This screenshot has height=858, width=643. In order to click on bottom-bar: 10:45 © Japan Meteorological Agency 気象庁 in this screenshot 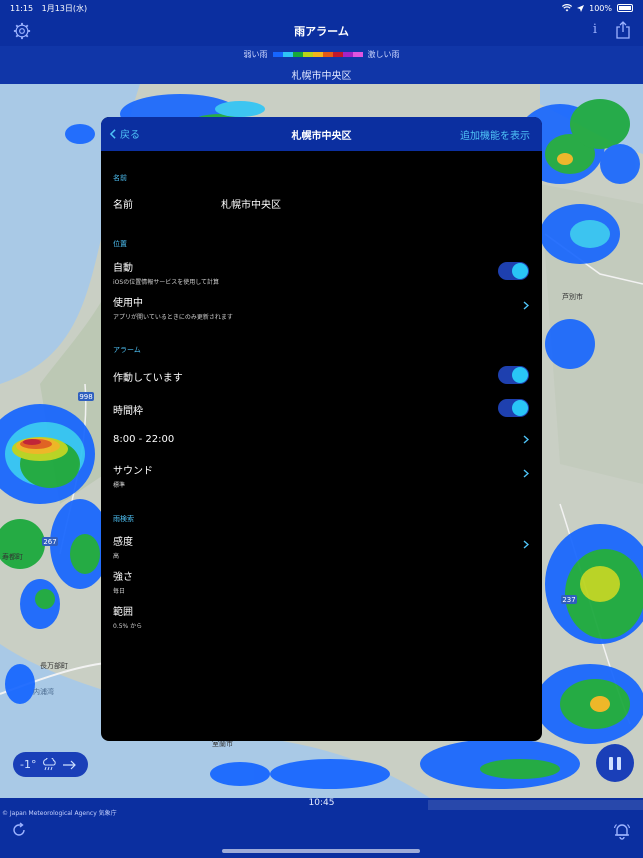, I will do `click(321, 828)`.